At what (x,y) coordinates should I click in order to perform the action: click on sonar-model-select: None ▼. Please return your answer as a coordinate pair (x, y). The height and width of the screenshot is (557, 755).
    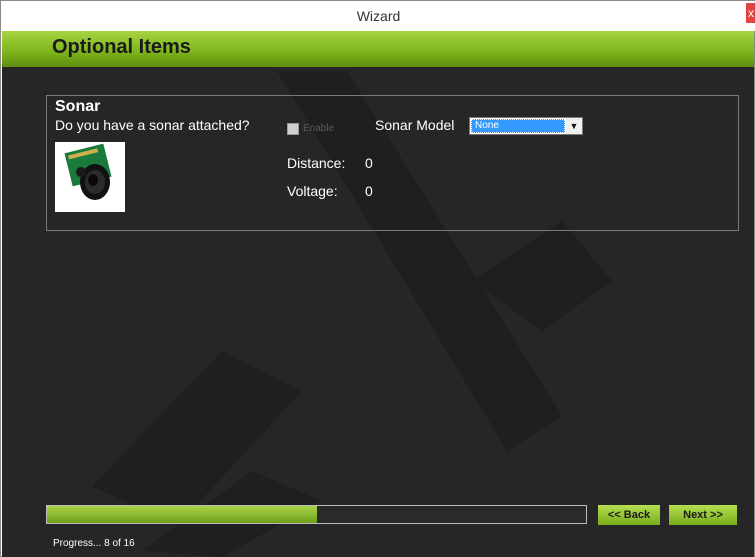
    Looking at the image, I should click on (526, 126).